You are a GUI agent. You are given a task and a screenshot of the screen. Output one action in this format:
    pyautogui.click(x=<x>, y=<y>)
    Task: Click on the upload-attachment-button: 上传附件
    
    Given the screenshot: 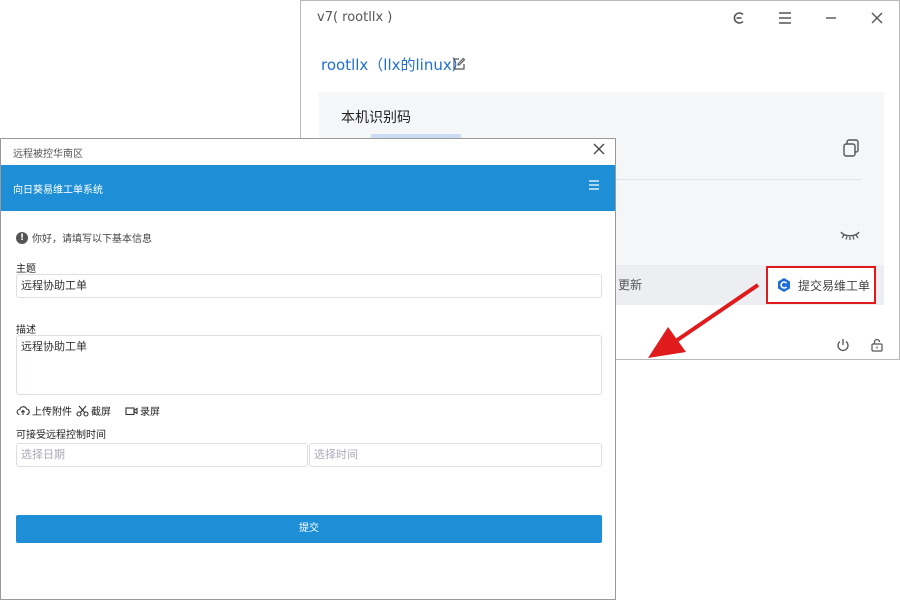 What is the action you would take?
    pyautogui.click(x=44, y=410)
    